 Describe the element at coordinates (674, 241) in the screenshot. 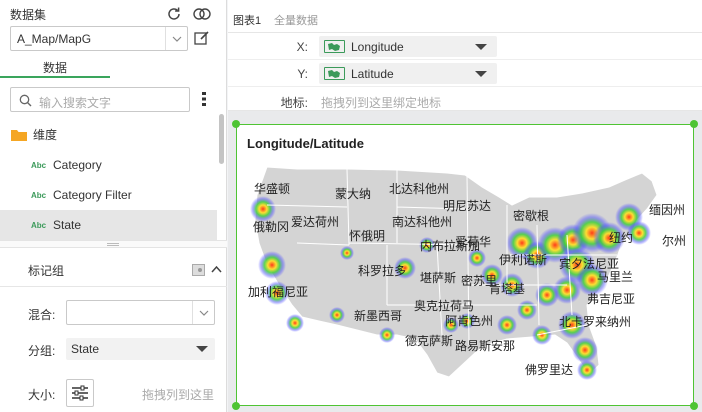

I see `state-label: 尔州` at that location.